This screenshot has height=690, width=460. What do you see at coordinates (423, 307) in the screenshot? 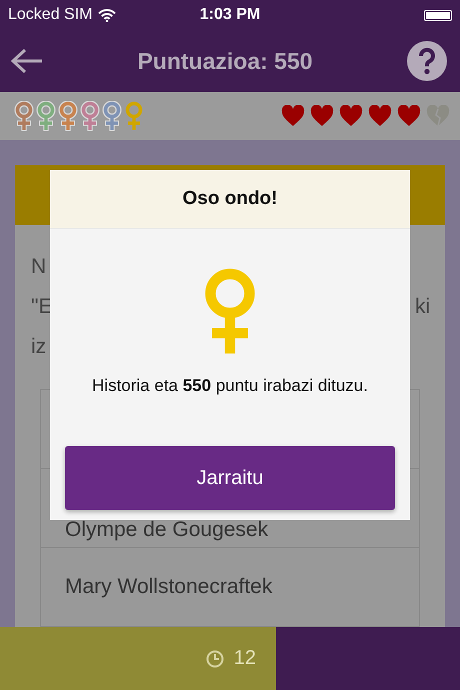
I see `question-text: ki` at bounding box center [423, 307].